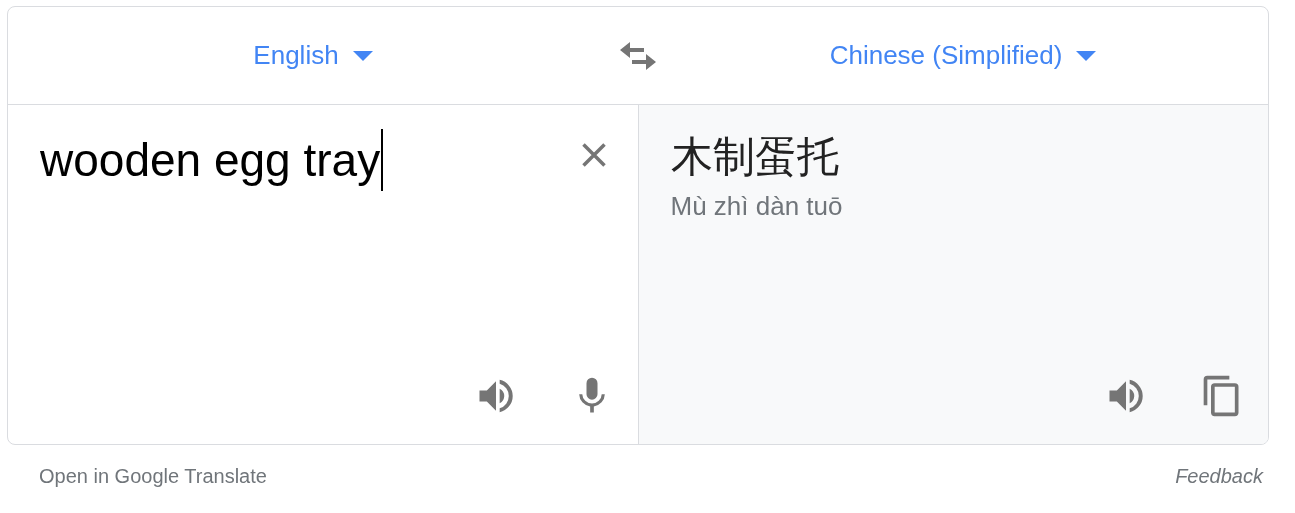  I want to click on feedback-link: Feedback, so click(1219, 476).